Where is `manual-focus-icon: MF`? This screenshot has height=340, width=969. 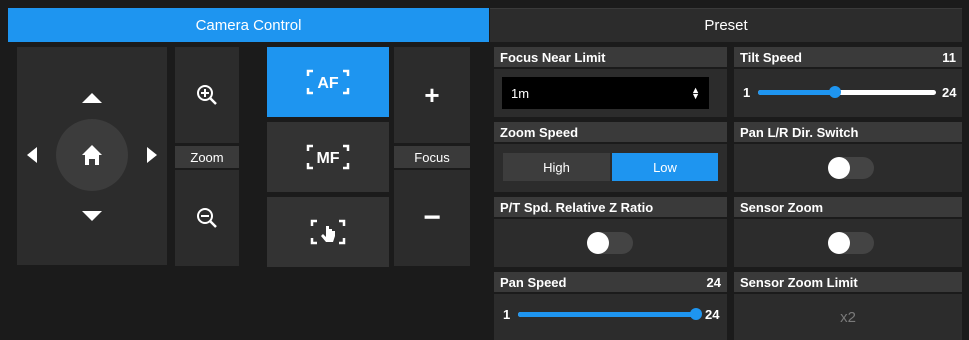
manual-focus-icon: MF is located at coordinates (328, 157).